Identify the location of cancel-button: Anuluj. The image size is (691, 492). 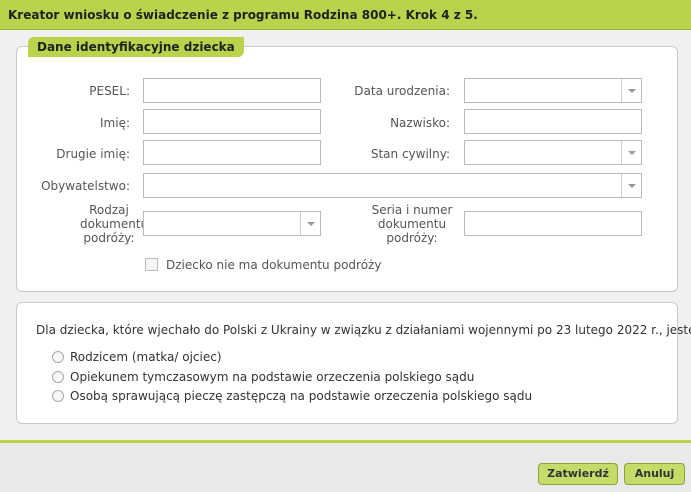
(654, 474).